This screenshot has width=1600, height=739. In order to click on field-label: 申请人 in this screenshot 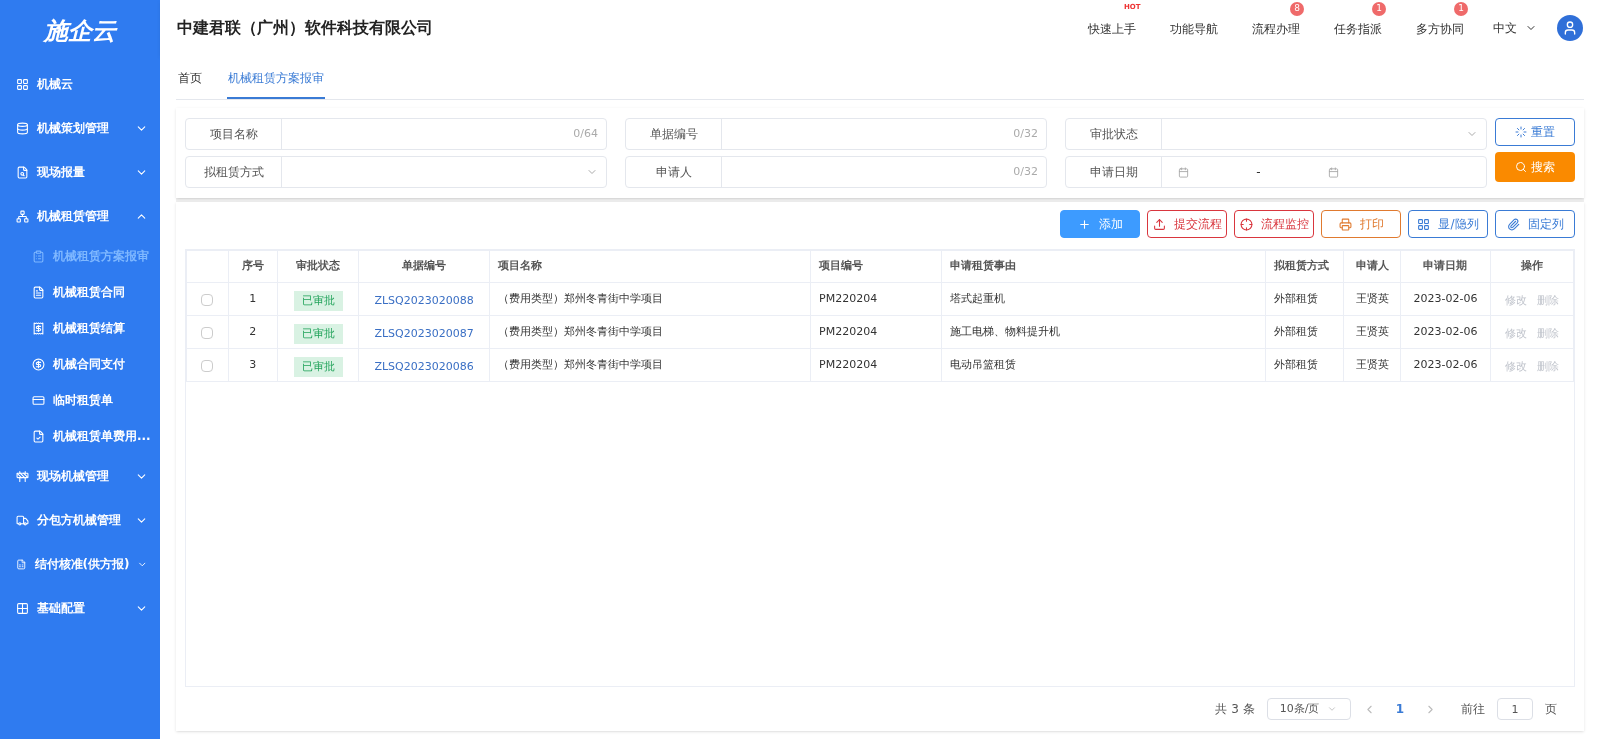, I will do `click(674, 172)`.